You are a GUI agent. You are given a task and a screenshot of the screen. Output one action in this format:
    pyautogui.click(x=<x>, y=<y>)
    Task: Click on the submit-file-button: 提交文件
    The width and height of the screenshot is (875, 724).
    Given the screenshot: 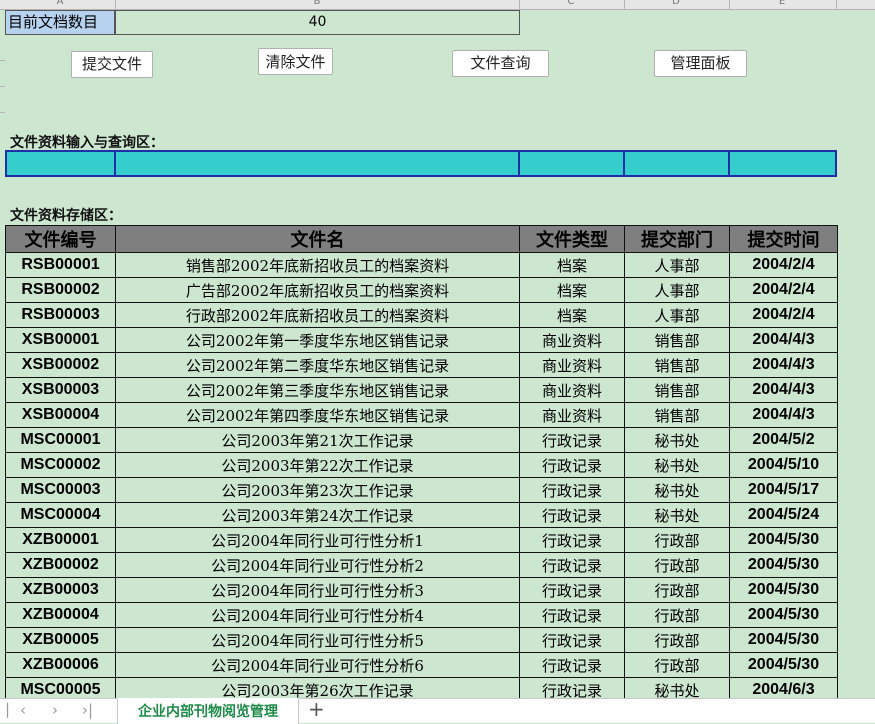 What is the action you would take?
    pyautogui.click(x=112, y=64)
    